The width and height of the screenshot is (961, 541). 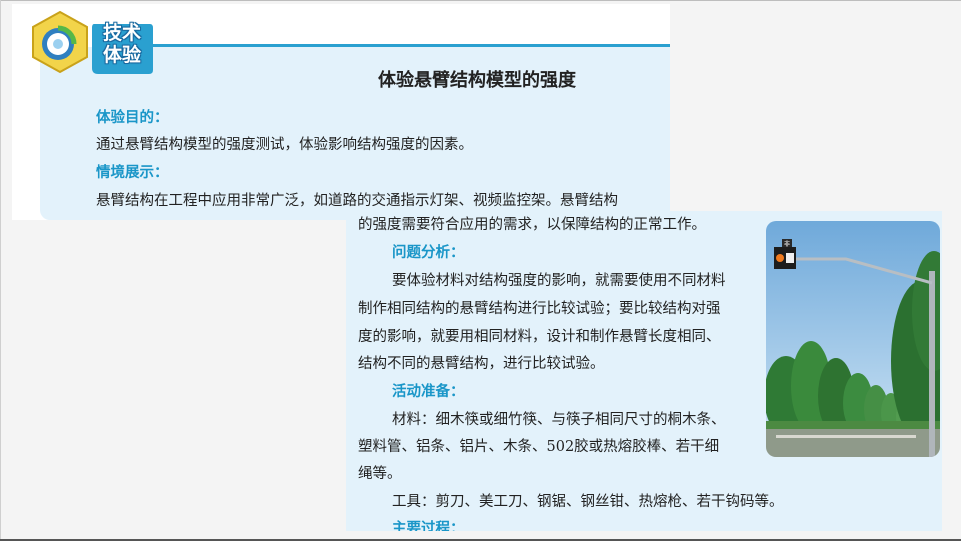 I want to click on signal-sign-text: 非, so click(x=787, y=244).